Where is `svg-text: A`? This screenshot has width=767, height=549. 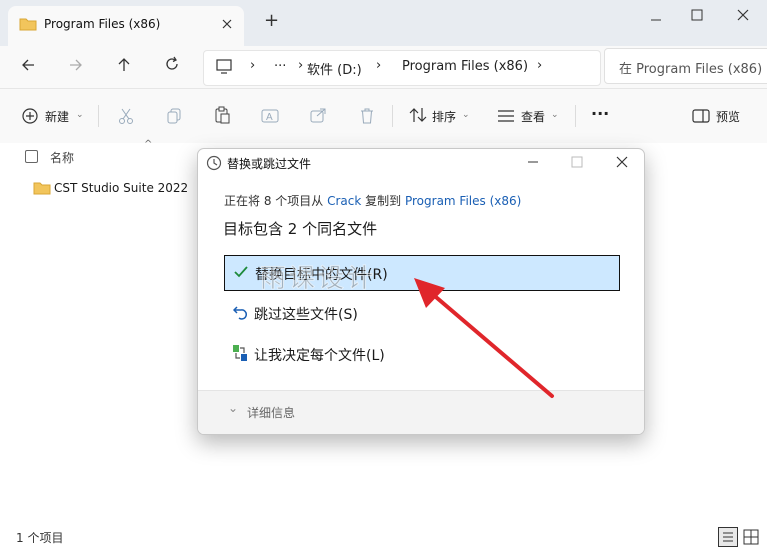 svg-text: A is located at coordinates (269, 117).